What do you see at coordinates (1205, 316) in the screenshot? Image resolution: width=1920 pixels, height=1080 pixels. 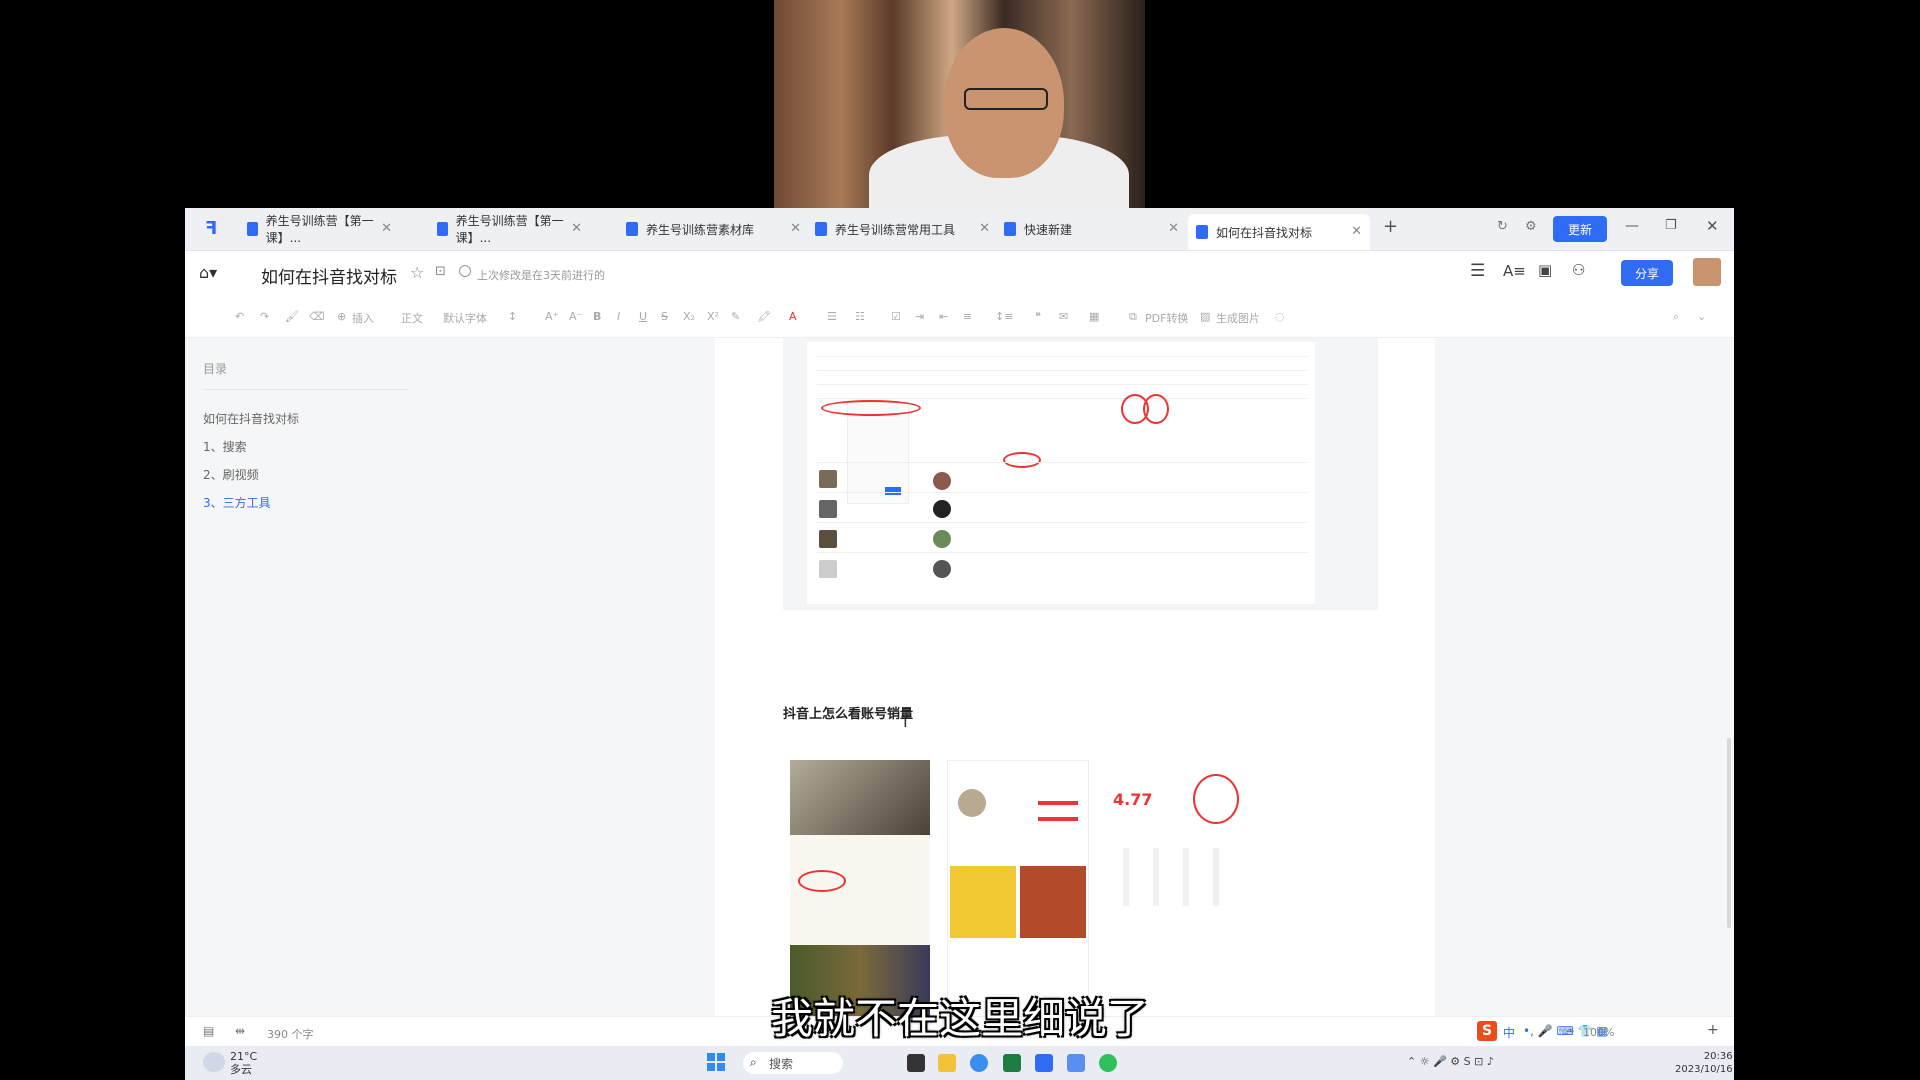 I see `image-icon: ▨` at bounding box center [1205, 316].